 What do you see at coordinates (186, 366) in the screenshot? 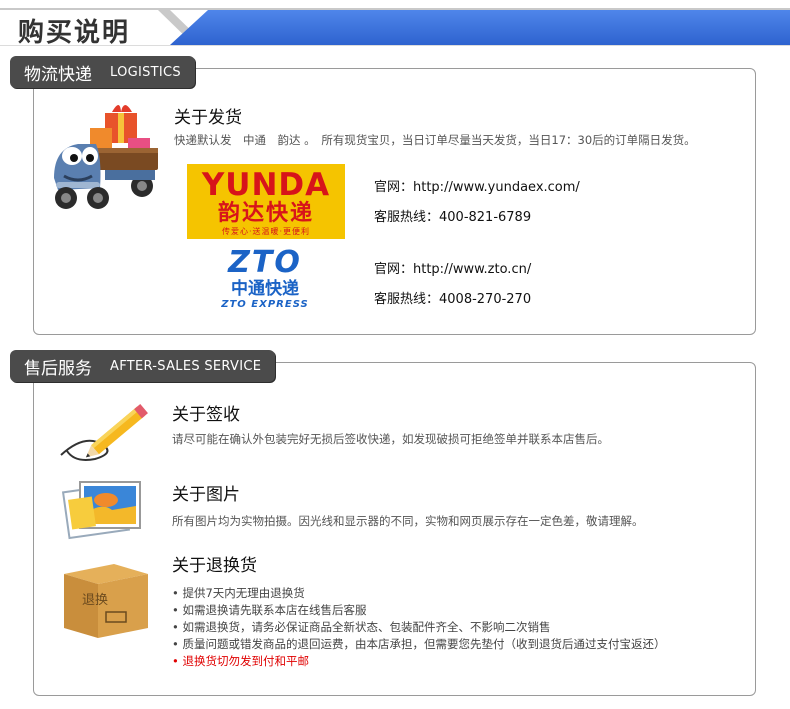
I see `aftersales-tab-en: AFTER-SALES SERVICE` at bounding box center [186, 366].